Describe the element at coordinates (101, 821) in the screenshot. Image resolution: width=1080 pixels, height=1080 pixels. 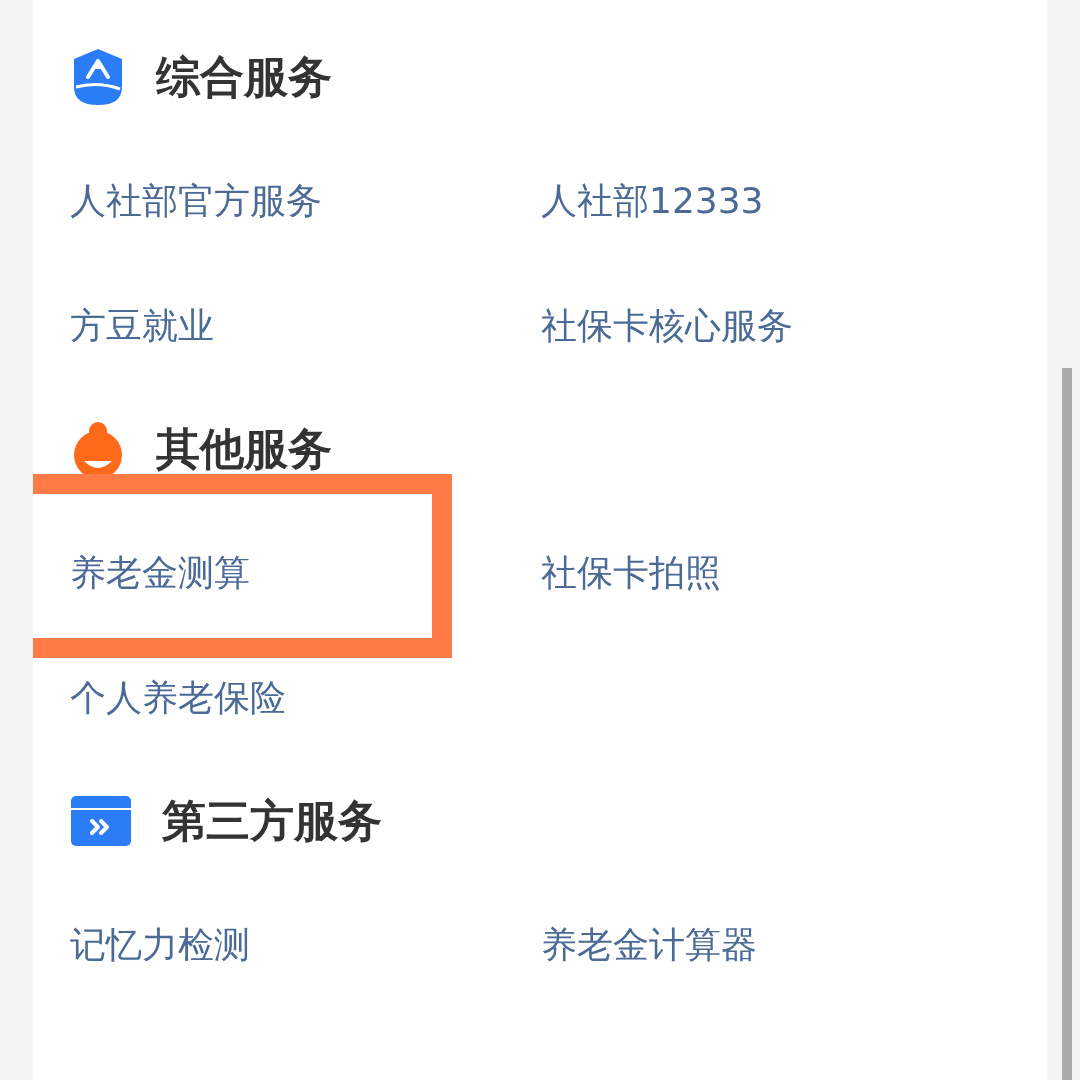
I see `card-icon` at that location.